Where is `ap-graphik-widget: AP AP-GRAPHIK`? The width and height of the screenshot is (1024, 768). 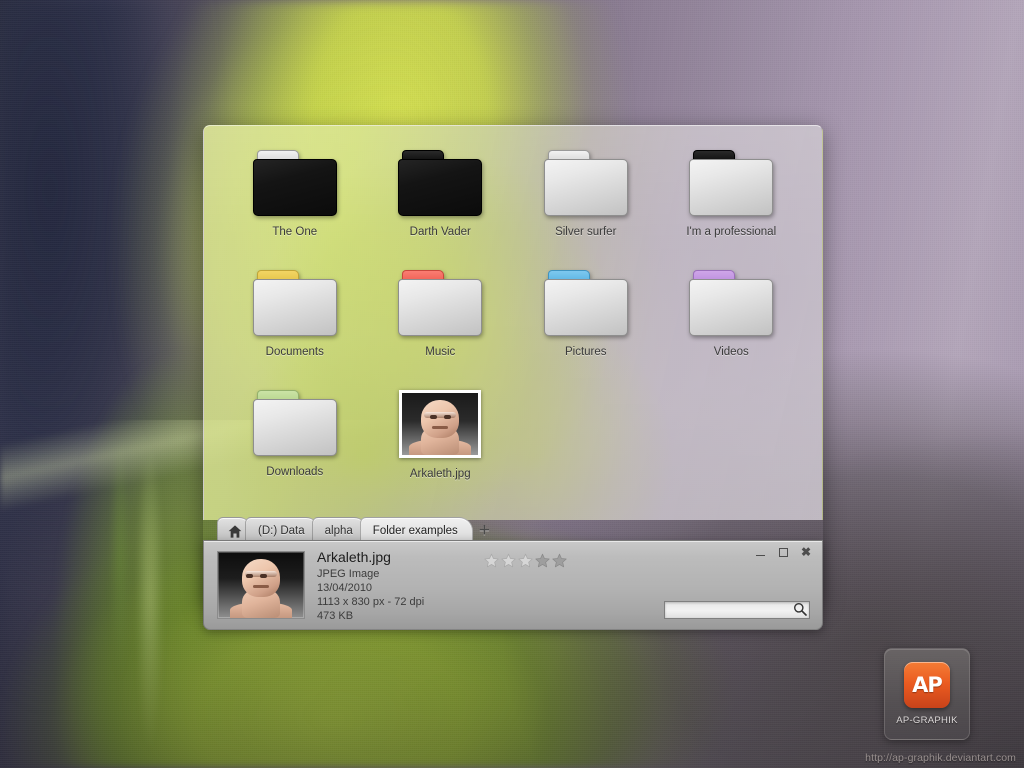
ap-graphik-widget: AP AP-GRAPHIK is located at coordinates (927, 694).